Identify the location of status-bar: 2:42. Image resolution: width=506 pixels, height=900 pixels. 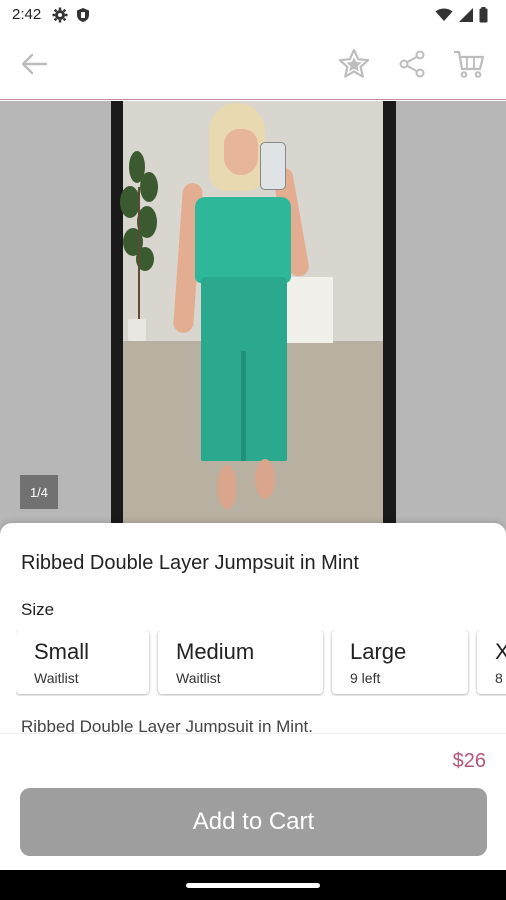
(253, 16).